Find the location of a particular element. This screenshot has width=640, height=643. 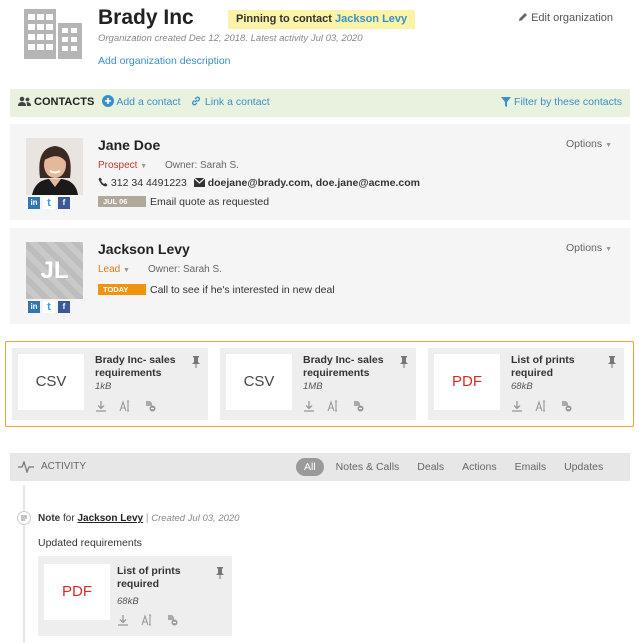

contact-emails: doejane@brady.com, doe.jane@acme.com is located at coordinates (314, 183).